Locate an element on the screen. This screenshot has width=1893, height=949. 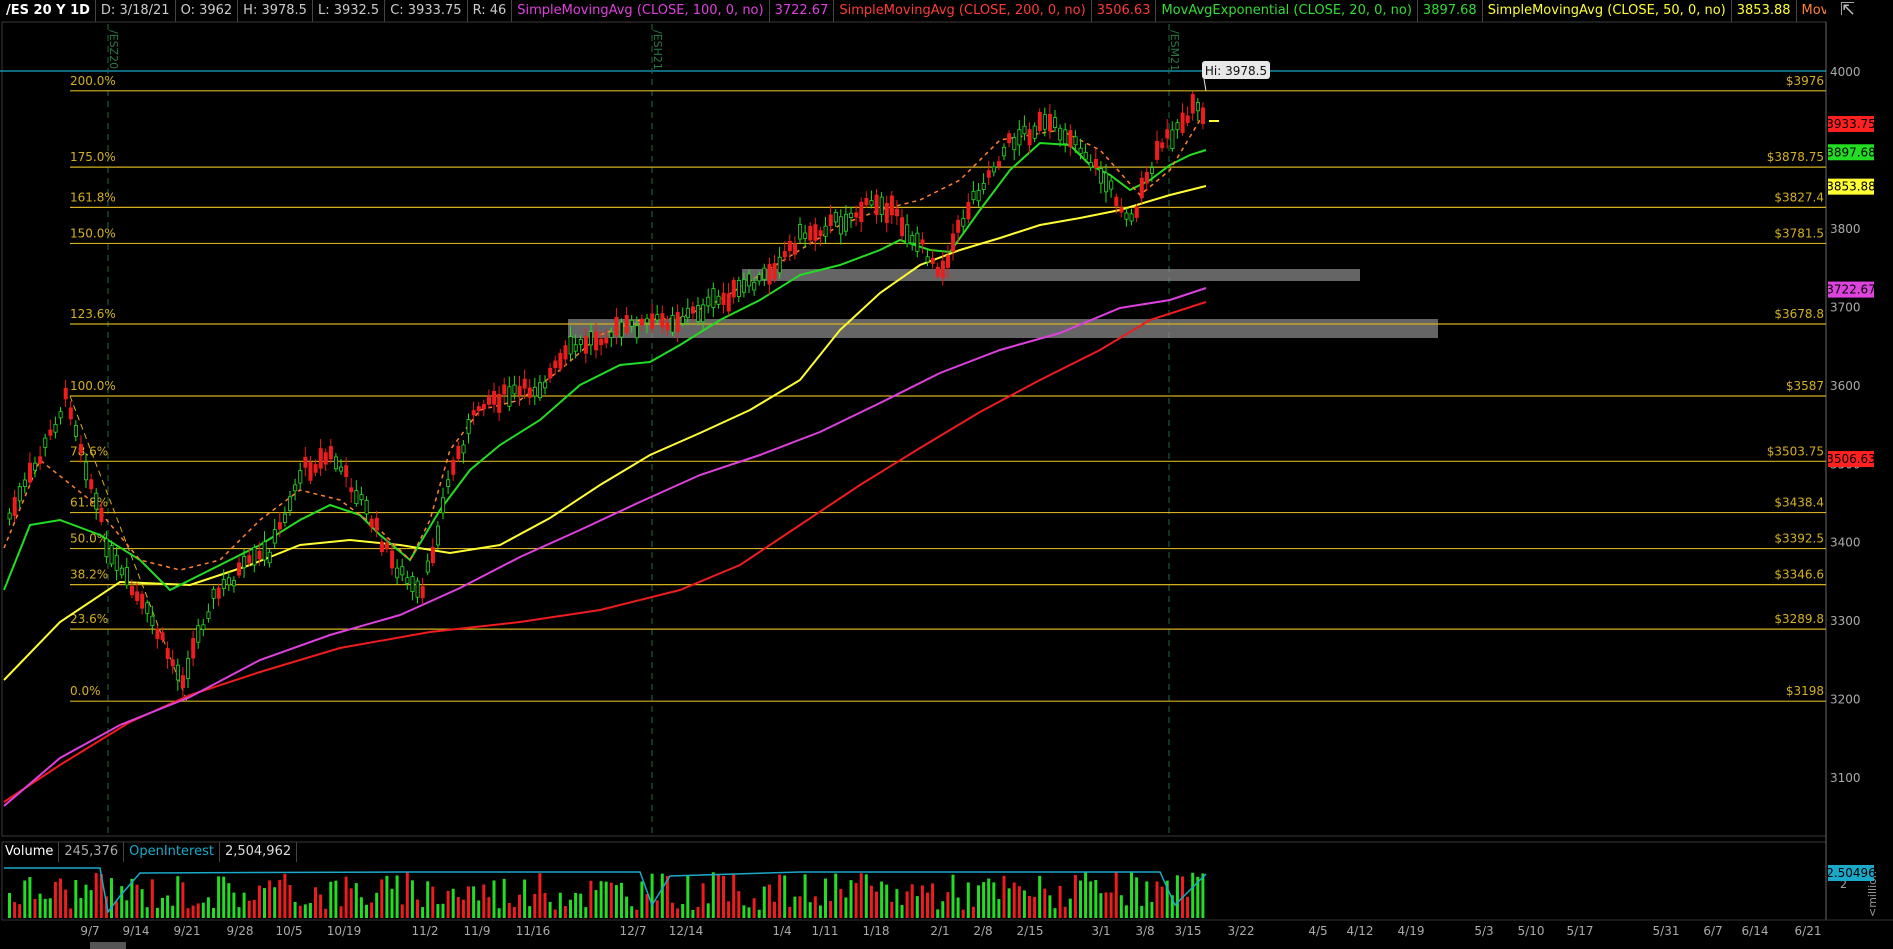
open-interest-value: 2,504,962 is located at coordinates (259, 852).